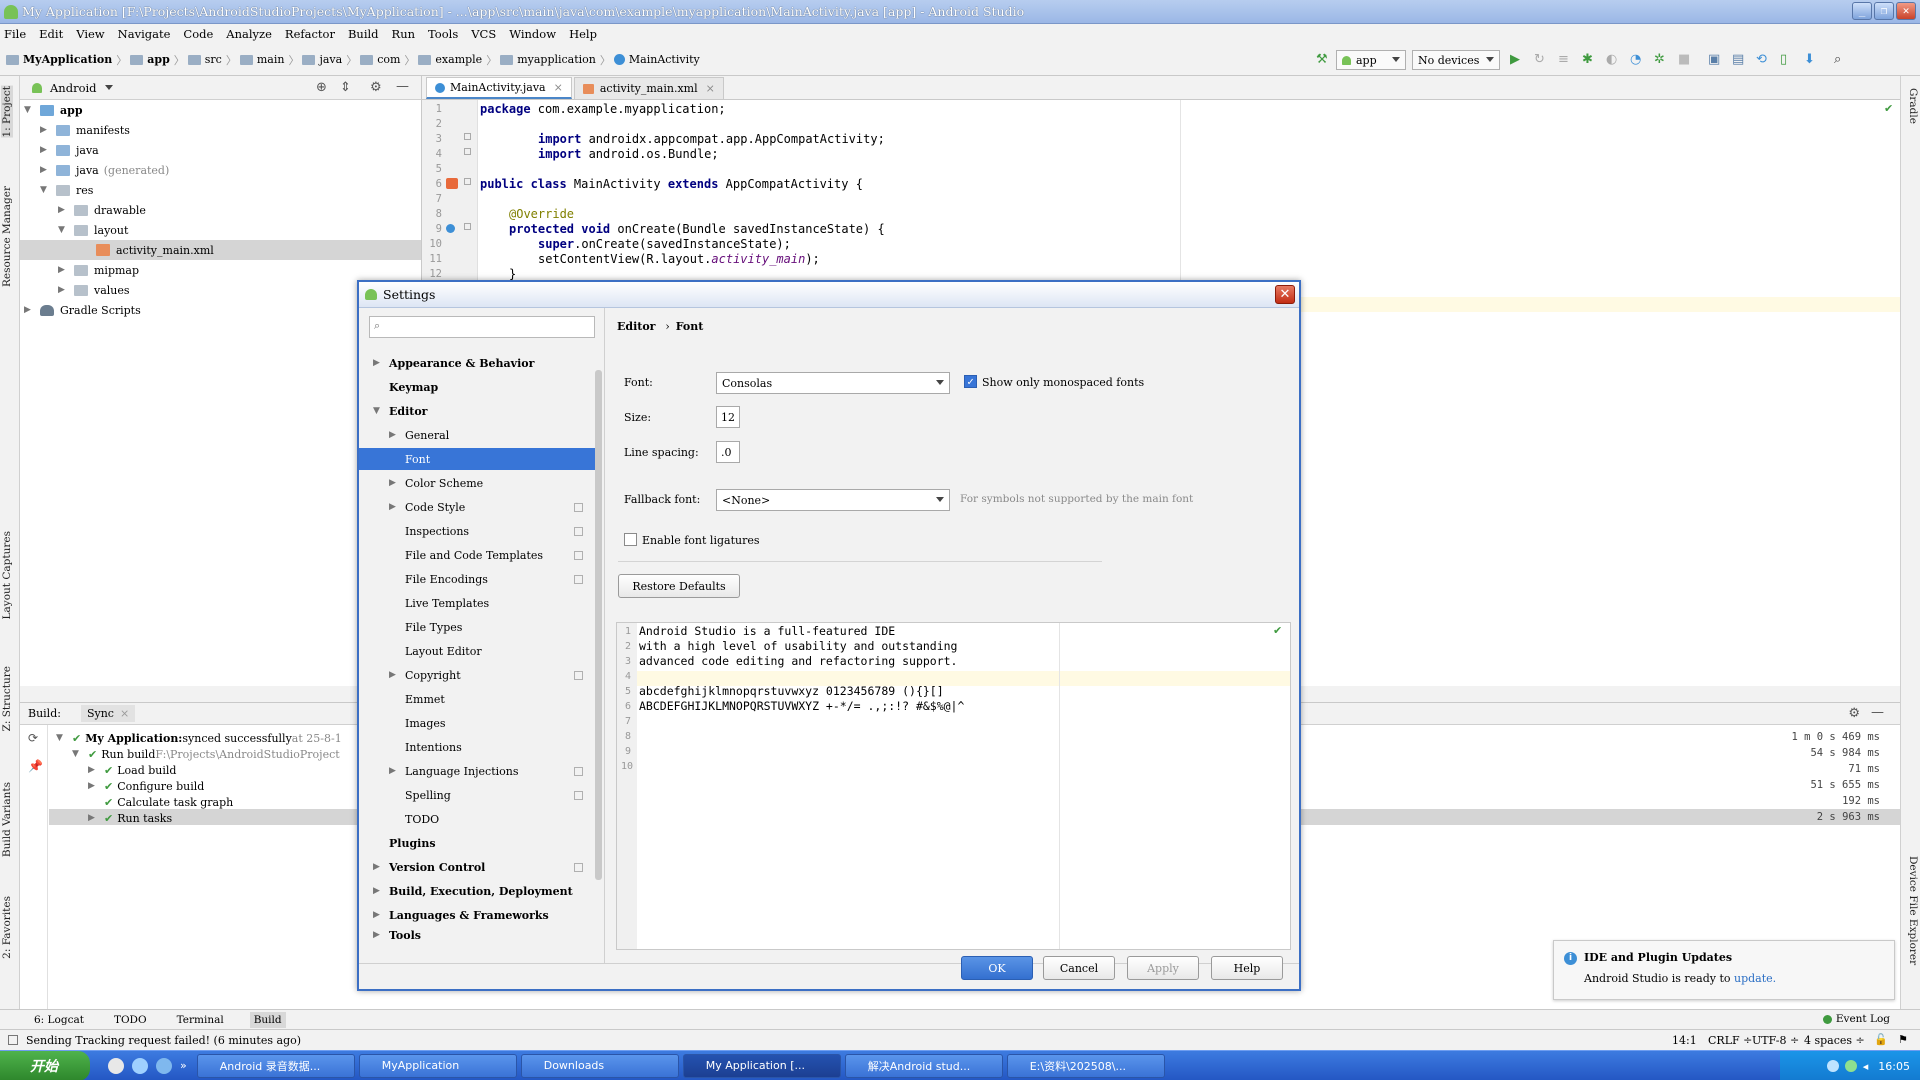 The height and width of the screenshot is (1080, 1920). What do you see at coordinates (1913, 910) in the screenshot?
I see `tool-tab-device-file-explorer: Device File Explorer` at bounding box center [1913, 910].